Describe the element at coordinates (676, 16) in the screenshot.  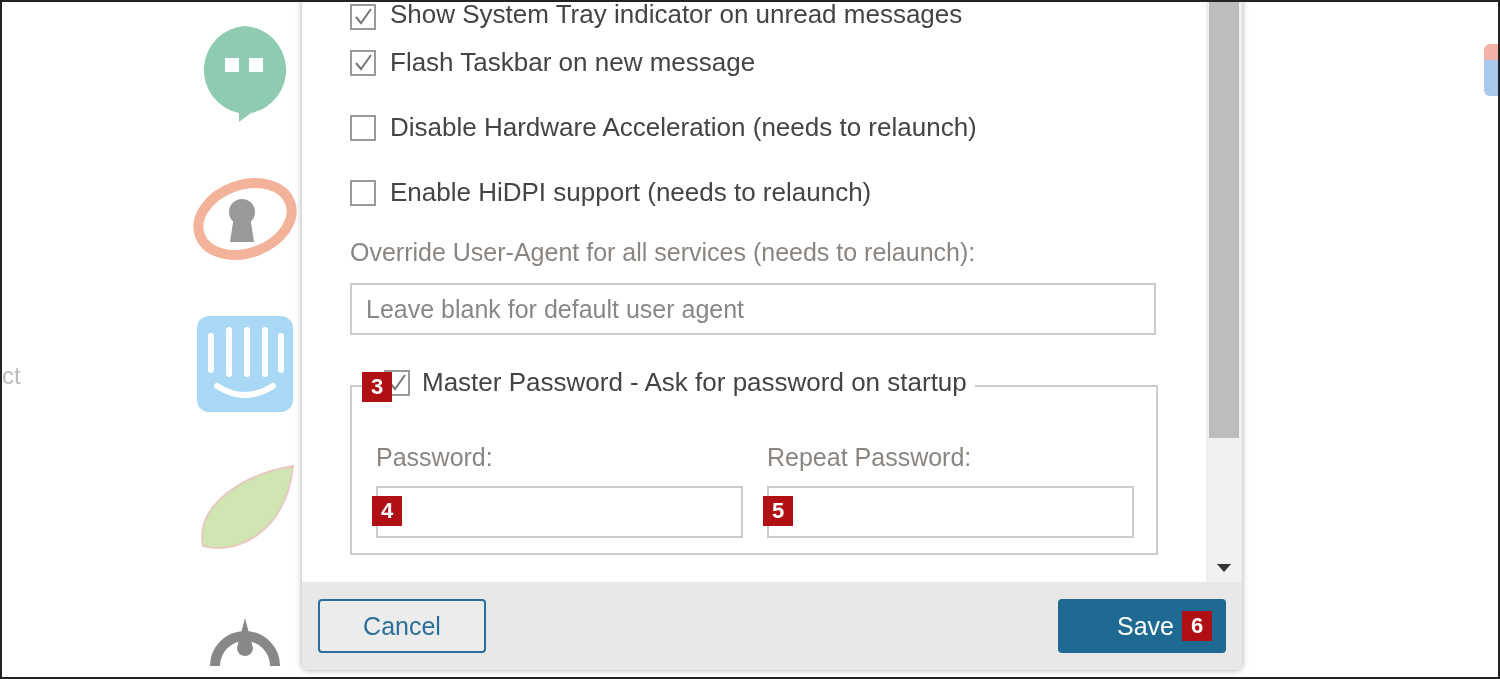
I see `option-label: Show System Tray indicator on unread messages` at that location.